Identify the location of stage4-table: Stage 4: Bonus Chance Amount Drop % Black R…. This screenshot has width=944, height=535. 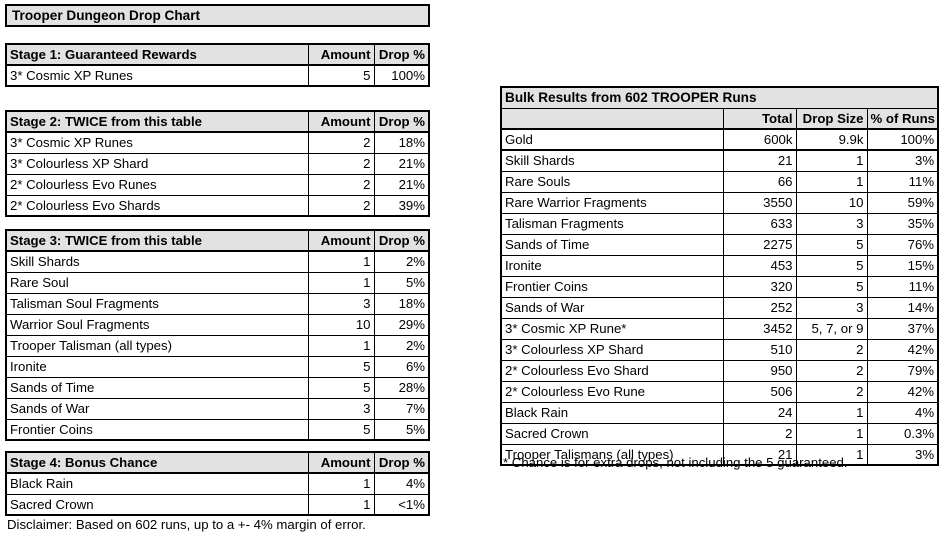
(217, 483).